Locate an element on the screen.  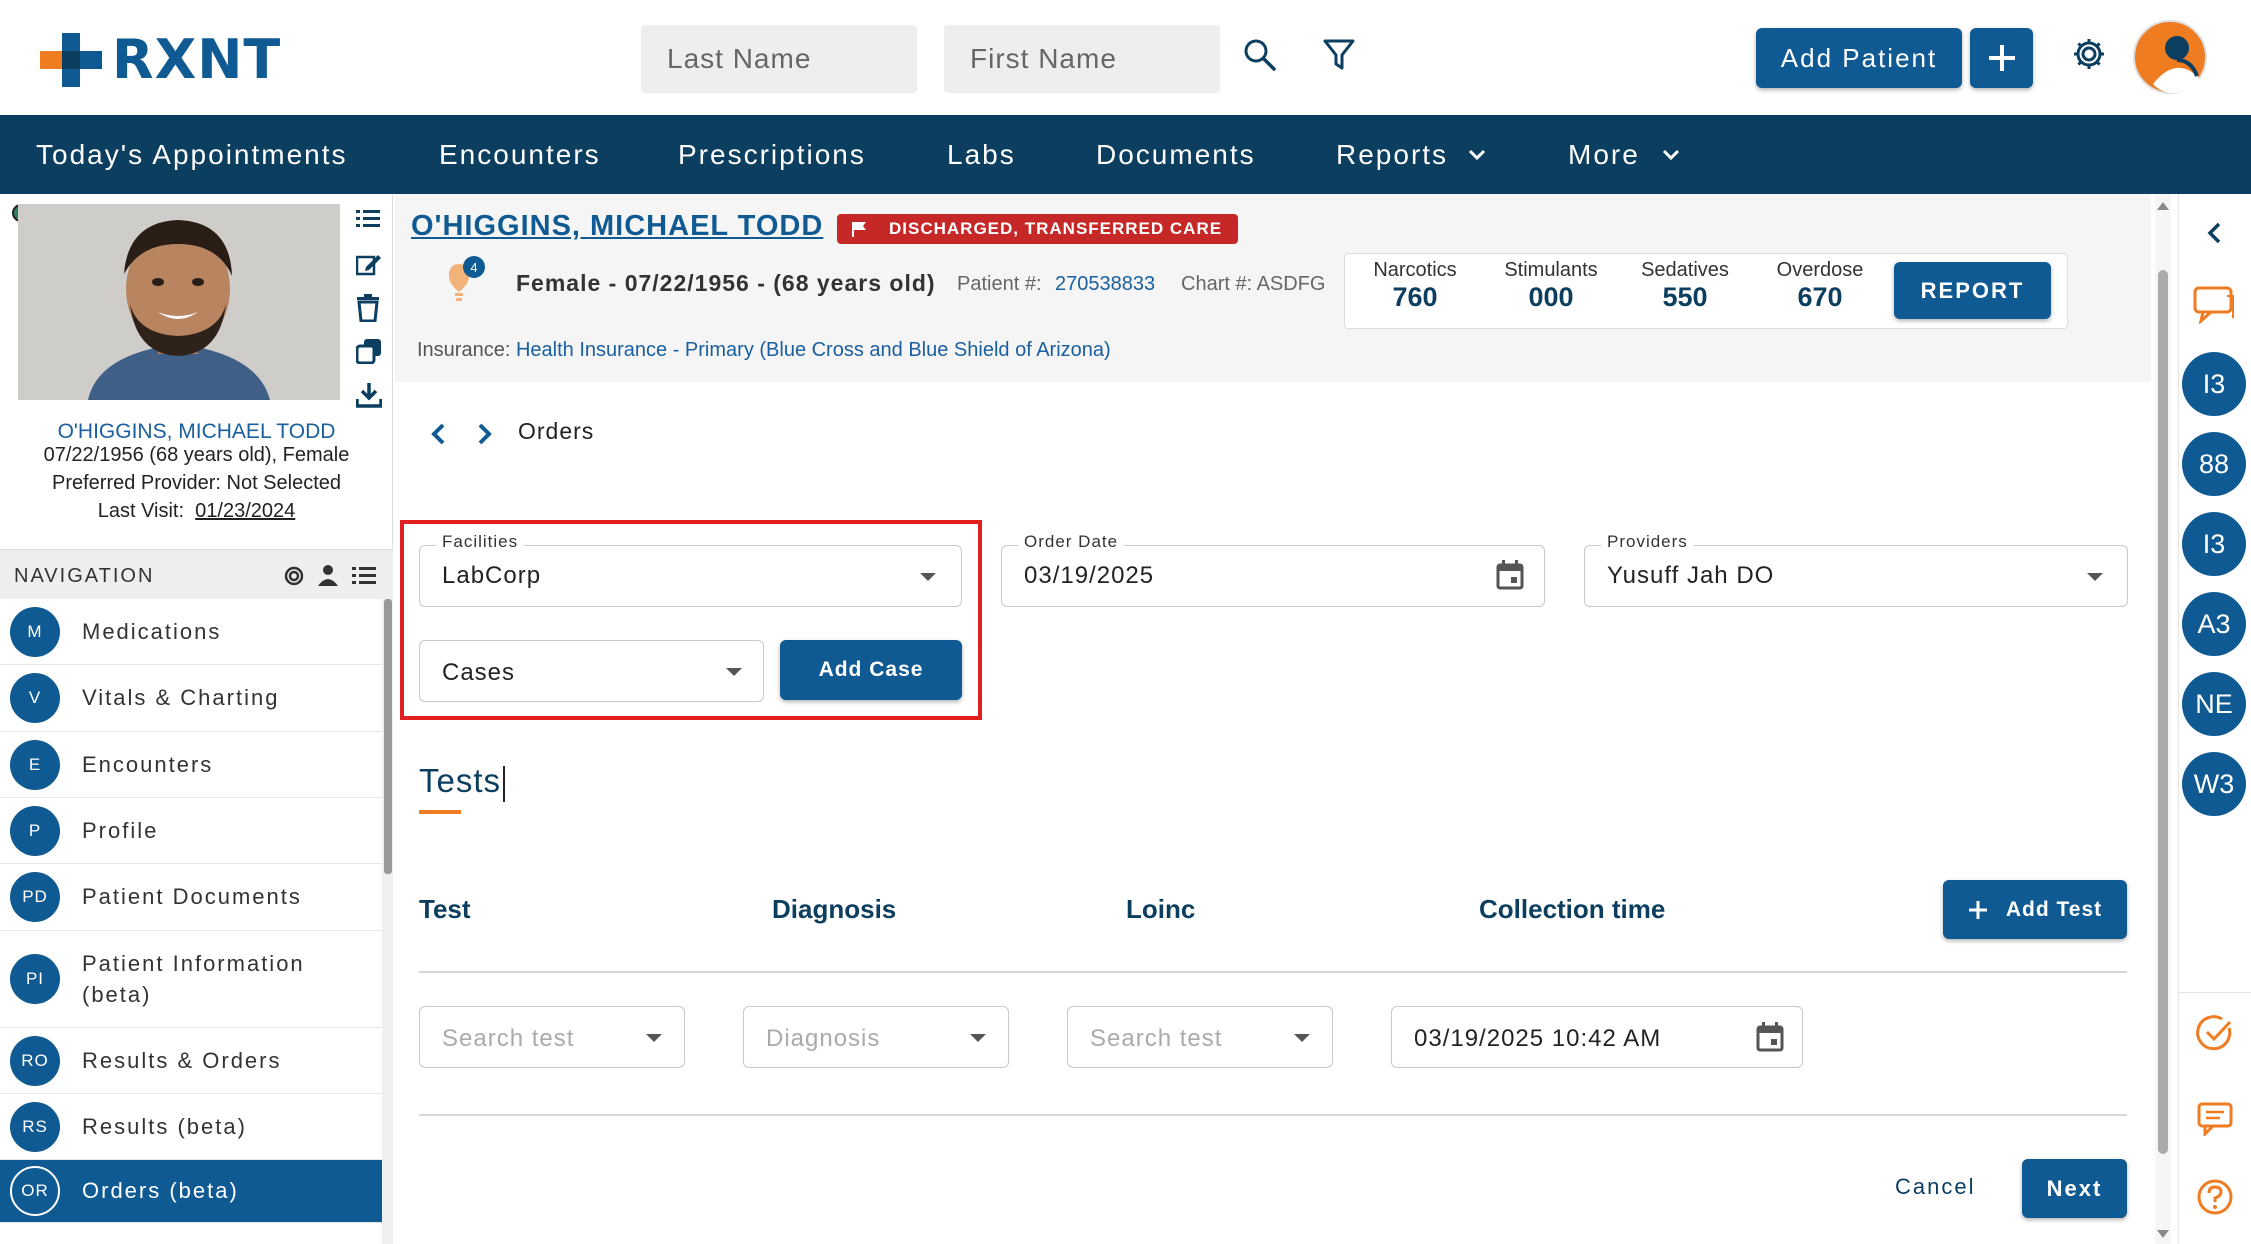
collection-time-value: 03/19/2025 10:42 AM is located at coordinates (1538, 1038).